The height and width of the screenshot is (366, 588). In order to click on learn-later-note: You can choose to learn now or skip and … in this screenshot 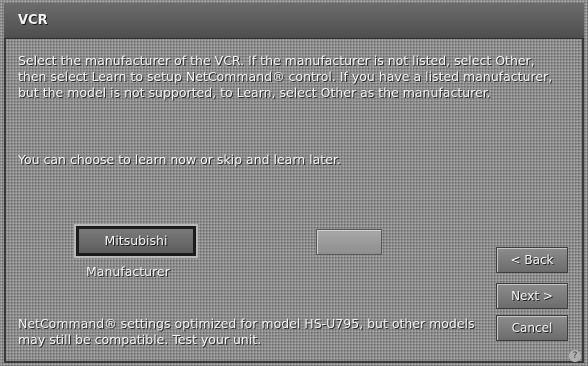, I will do `click(179, 159)`.